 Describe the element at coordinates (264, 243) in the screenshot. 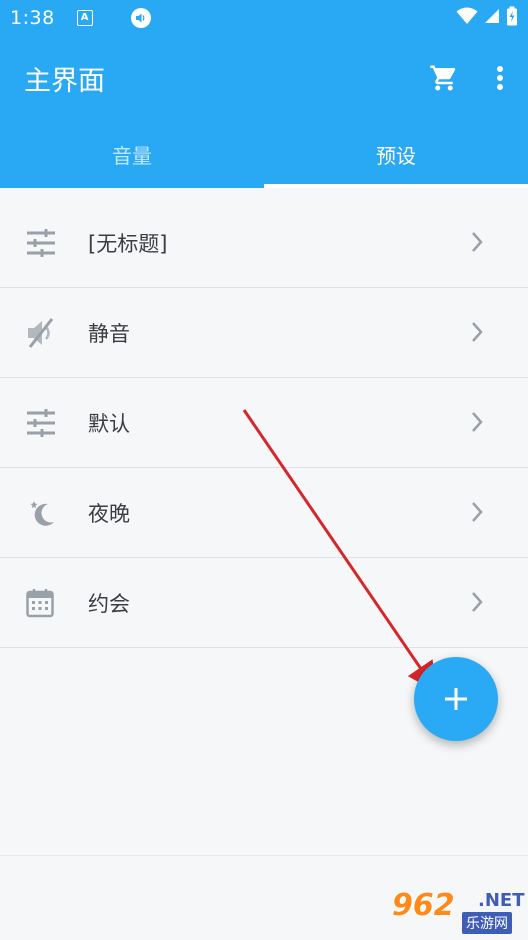

I see `preset-item-untitled: [无标题]` at that location.